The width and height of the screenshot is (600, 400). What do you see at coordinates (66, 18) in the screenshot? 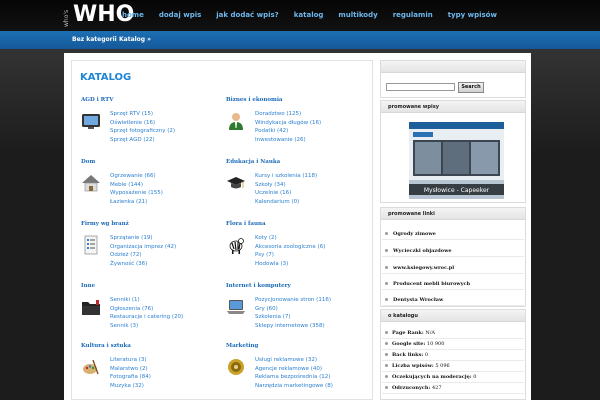
I see `logo-small-text: who's` at bounding box center [66, 18].